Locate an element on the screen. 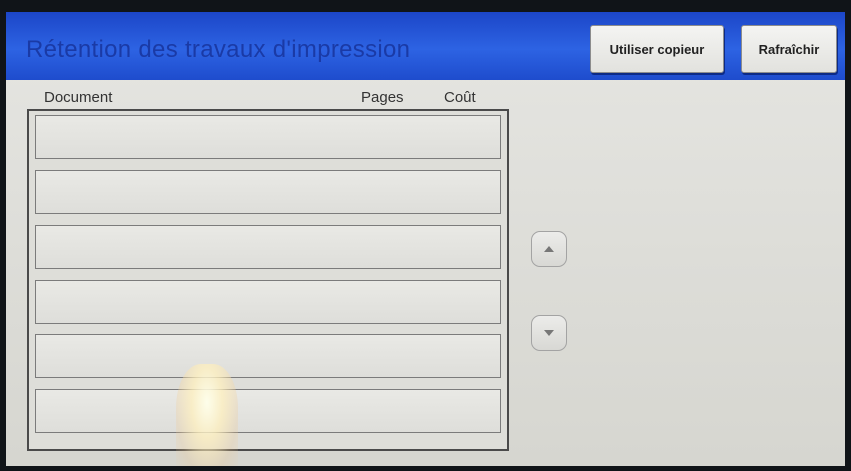  scroll-up-button is located at coordinates (549, 249).